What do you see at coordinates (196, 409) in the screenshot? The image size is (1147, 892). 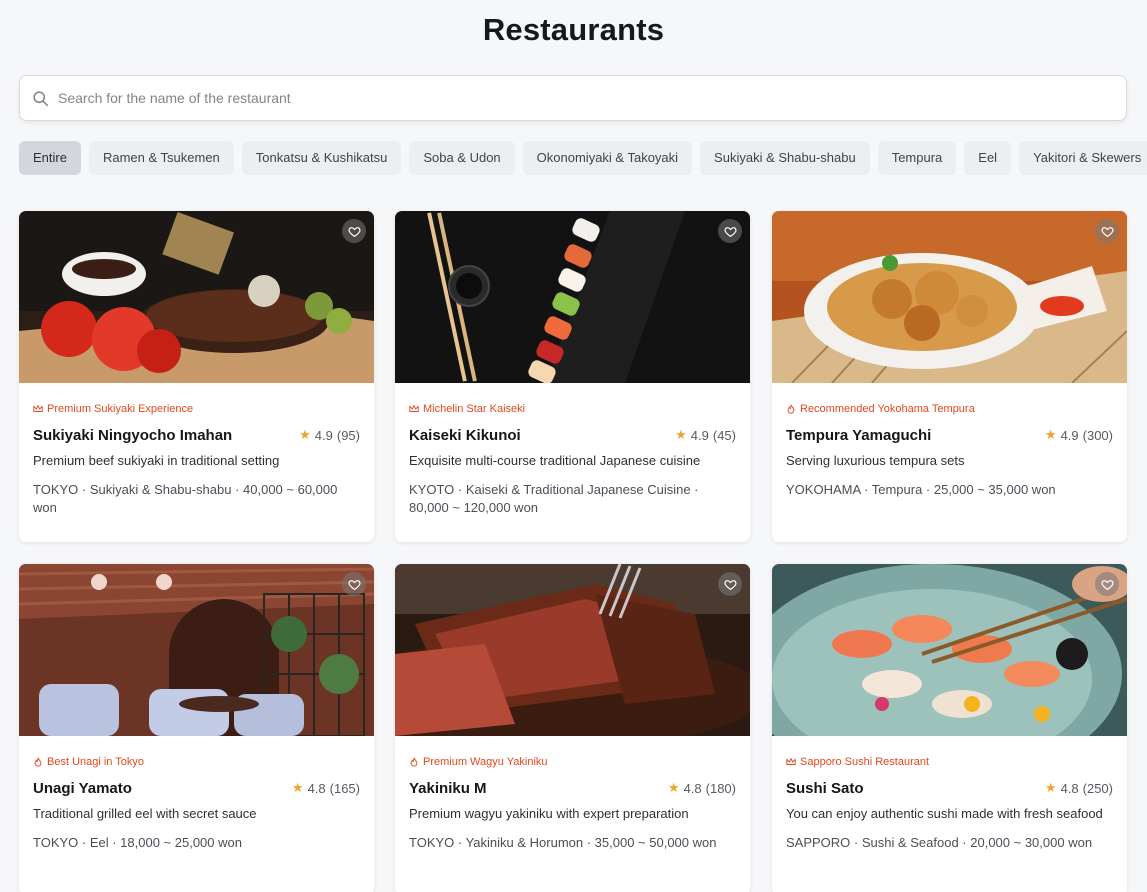 I see `restaurant-badge: Premium Sukiyaki Experience` at bounding box center [196, 409].